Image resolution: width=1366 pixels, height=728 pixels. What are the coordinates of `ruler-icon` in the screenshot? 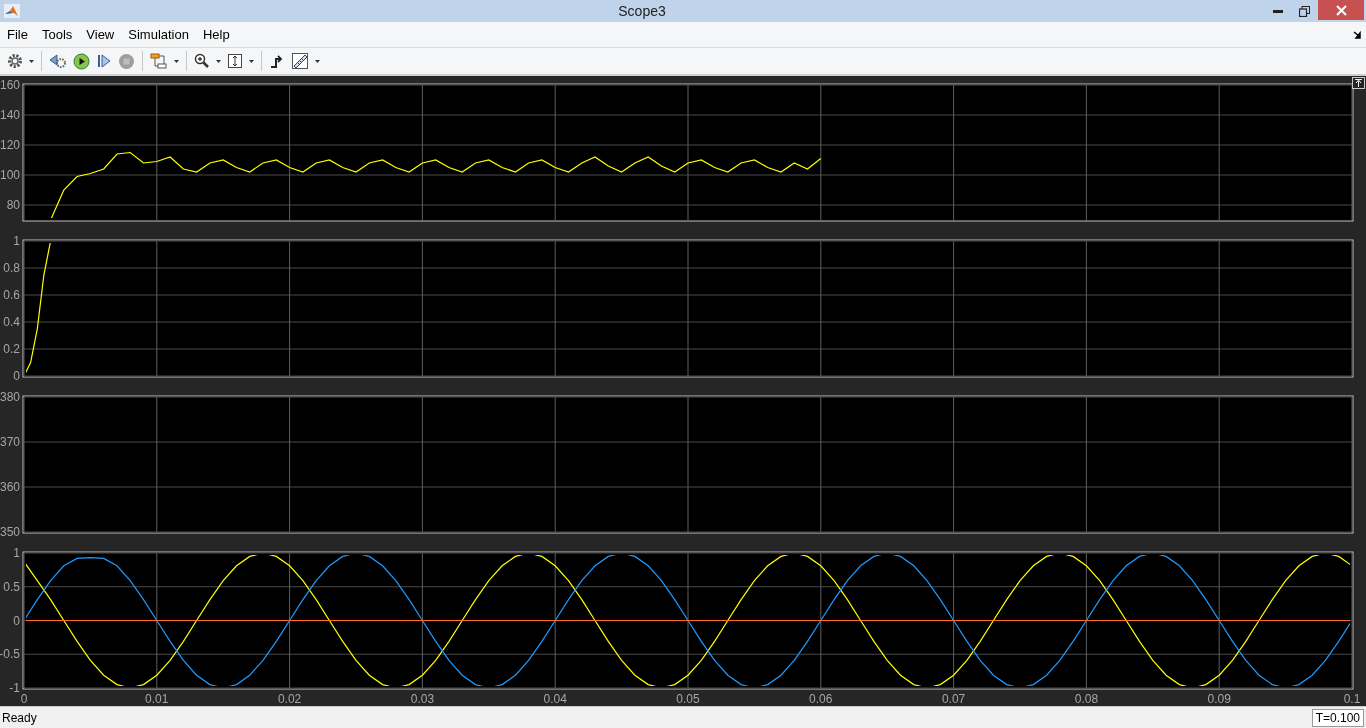 It's located at (300, 61).